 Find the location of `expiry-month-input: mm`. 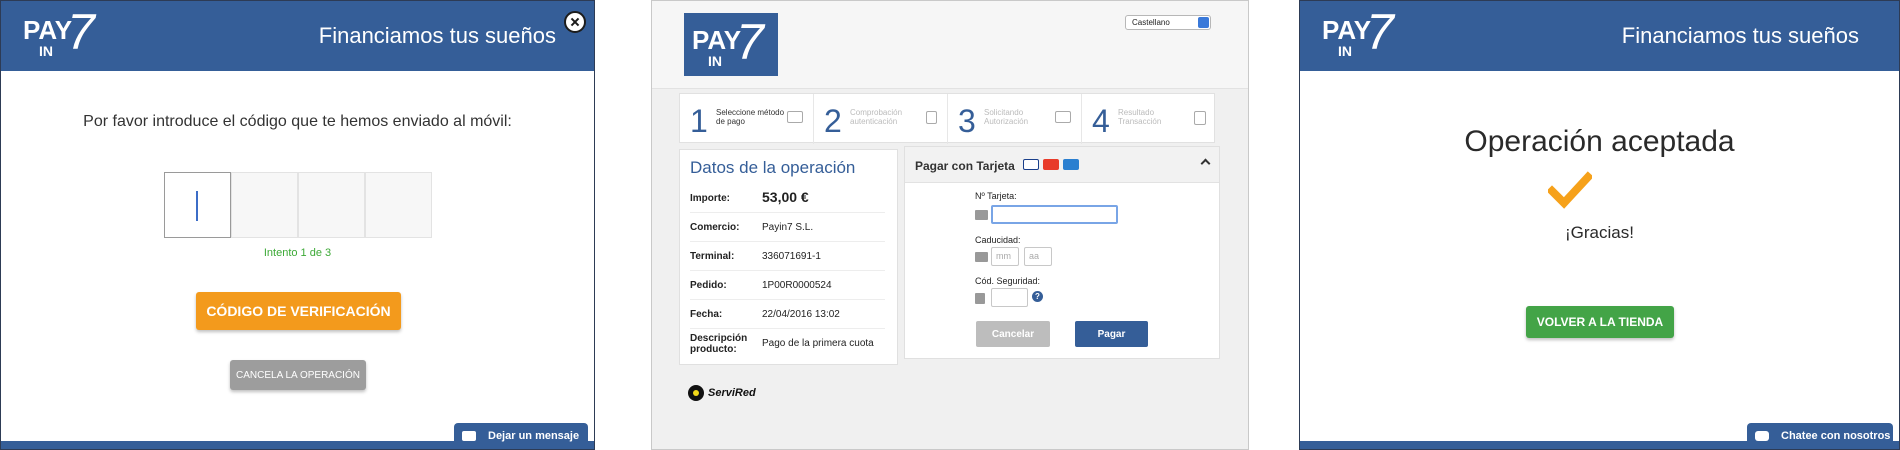

expiry-month-input: mm is located at coordinates (1005, 256).